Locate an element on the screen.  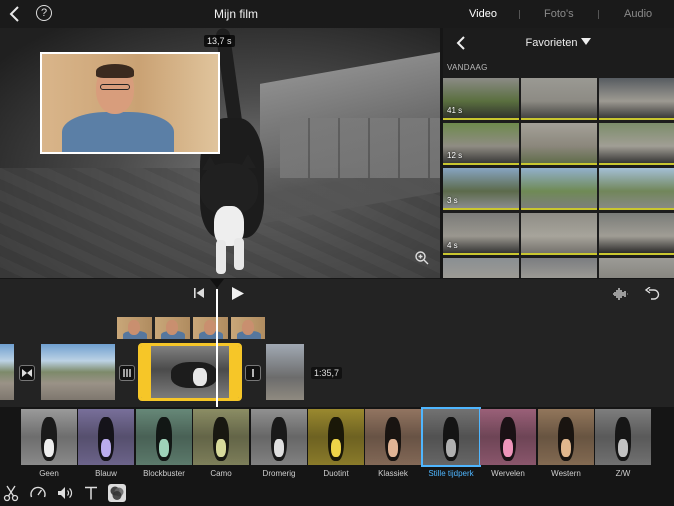
filter-option: Dromerig is located at coordinates (279, 445).